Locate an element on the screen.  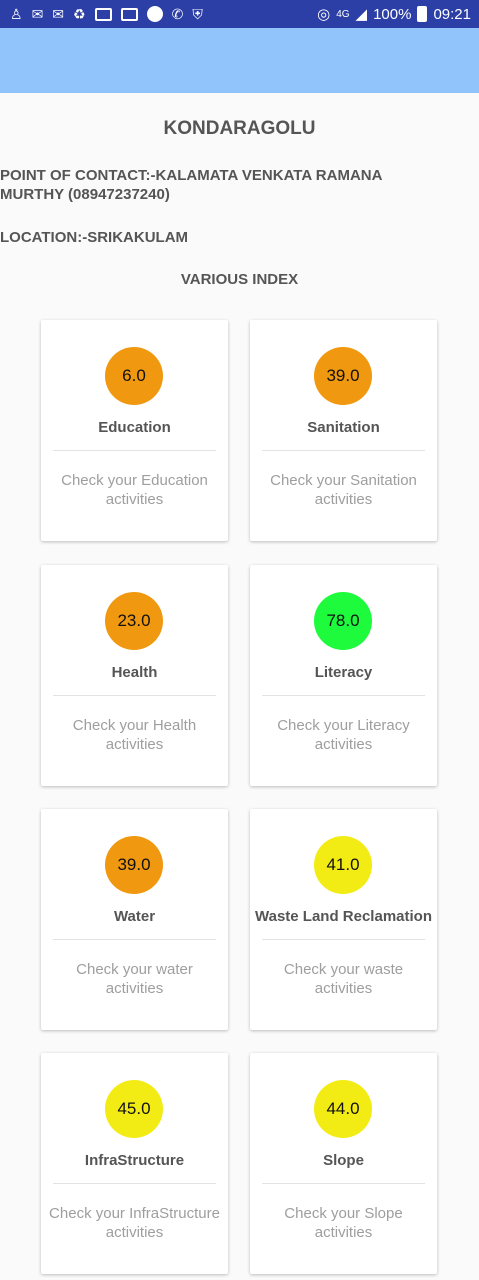
index-value-badge: 45.0 is located at coordinates (134, 1109).